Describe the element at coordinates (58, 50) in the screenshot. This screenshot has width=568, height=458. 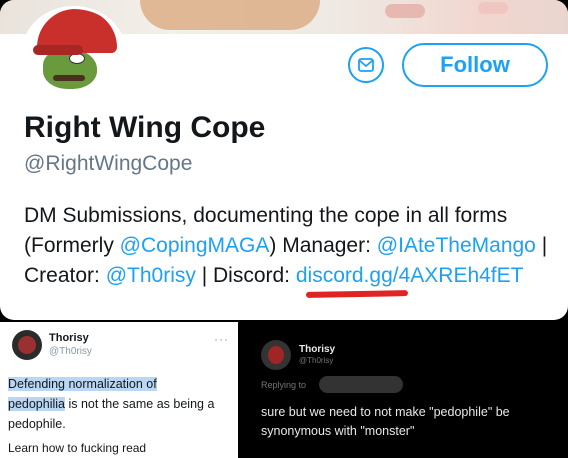
I see `avatar-hat-brim` at that location.